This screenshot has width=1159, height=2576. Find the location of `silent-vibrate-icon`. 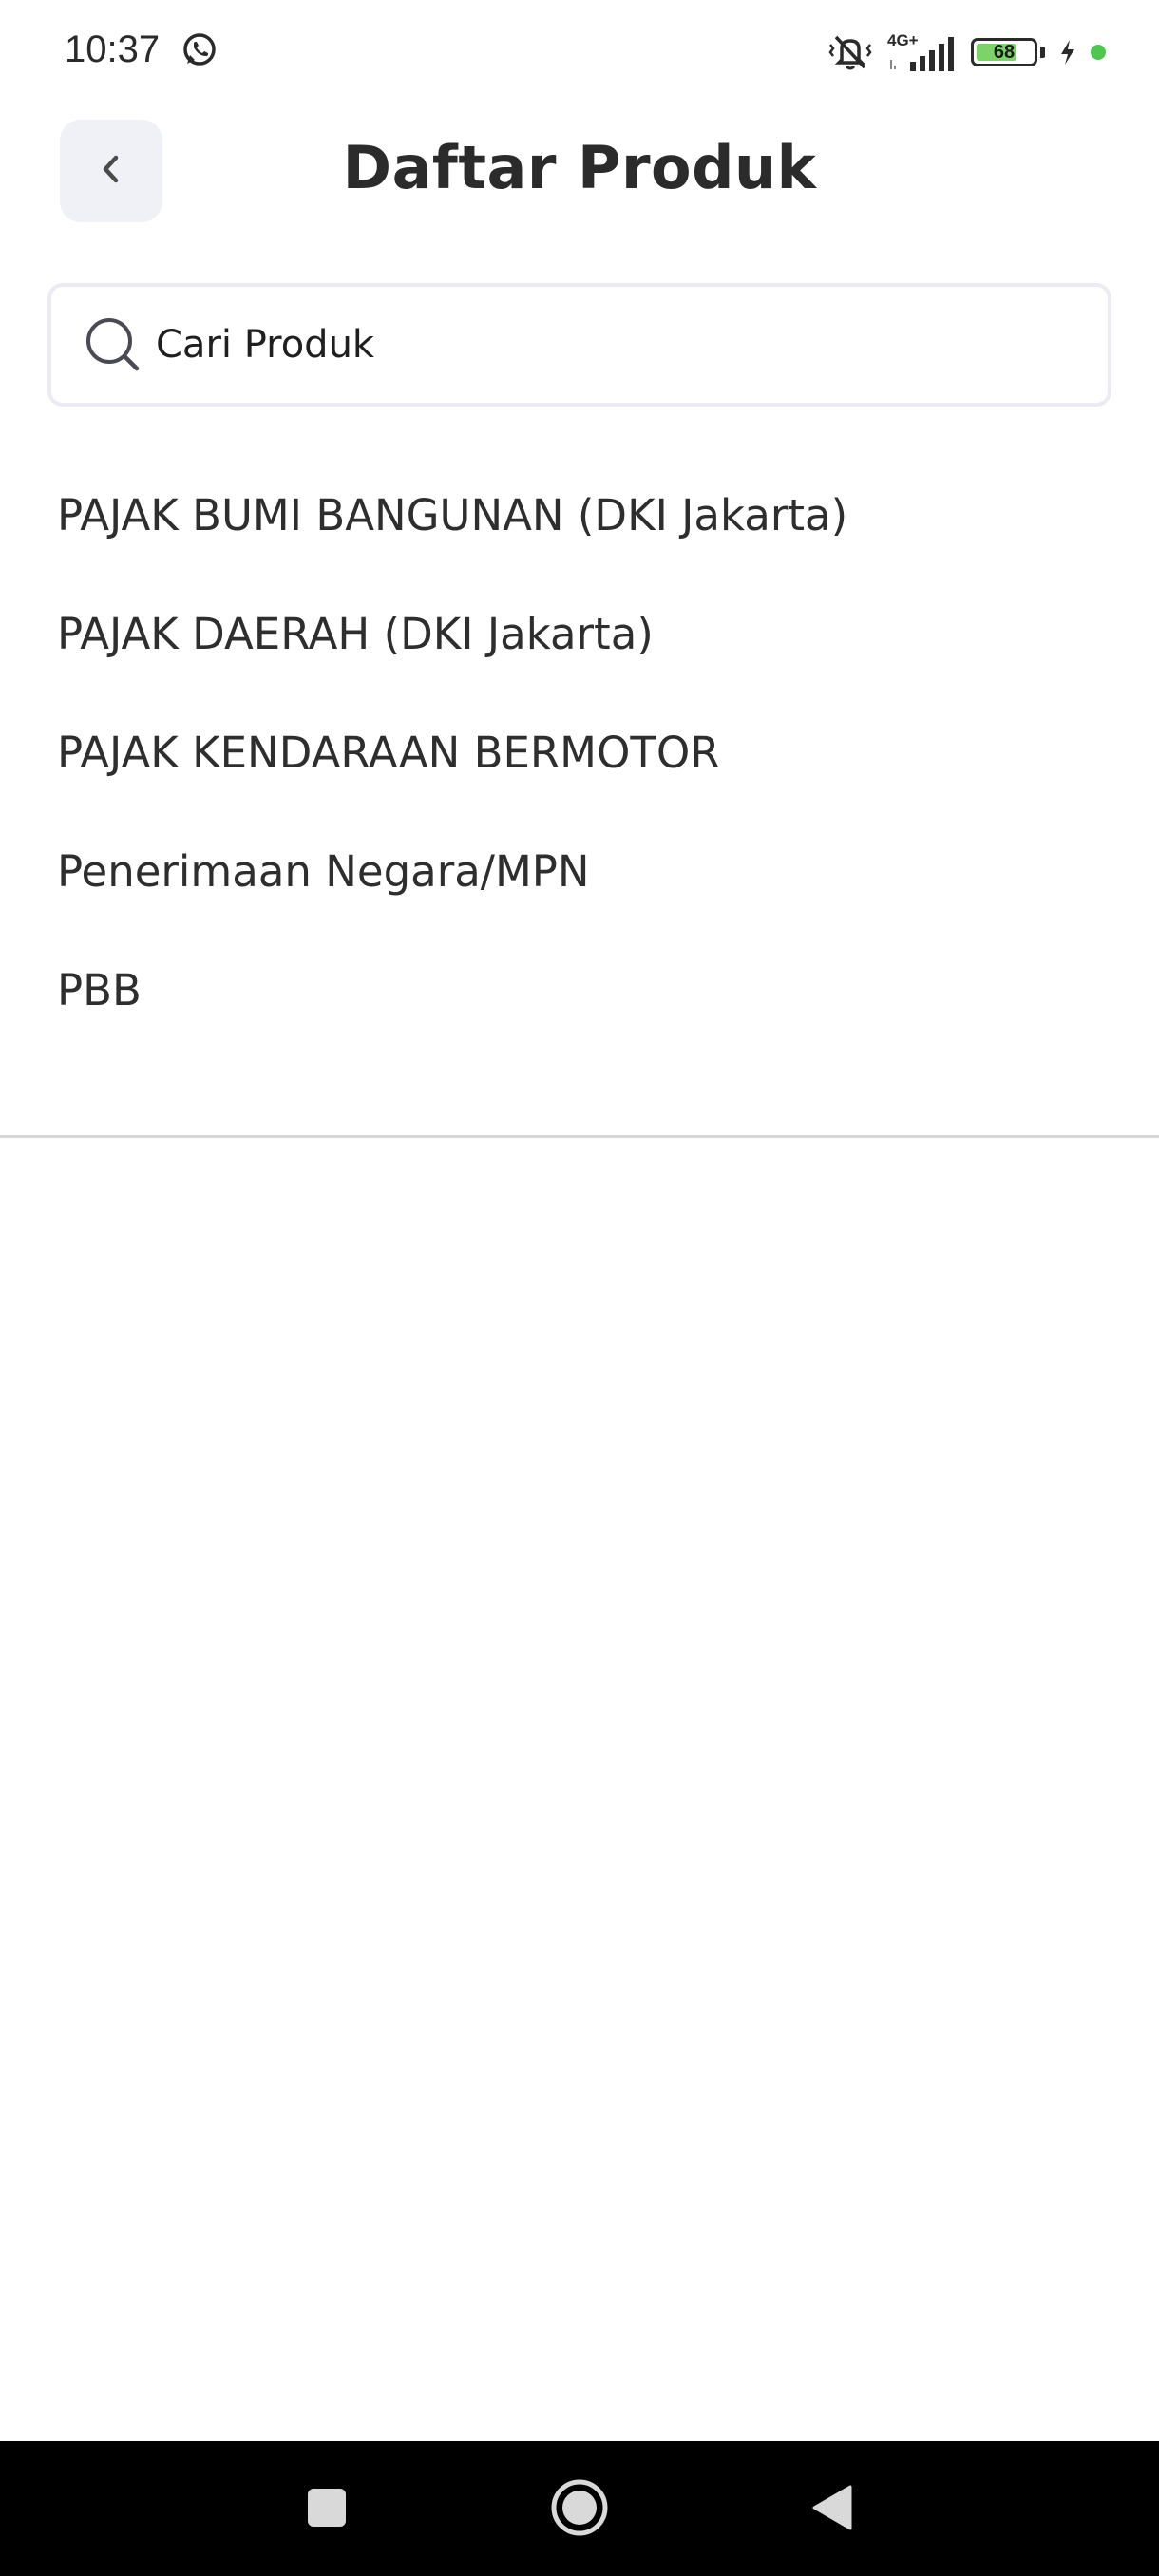

silent-vibrate-icon is located at coordinates (850, 52).